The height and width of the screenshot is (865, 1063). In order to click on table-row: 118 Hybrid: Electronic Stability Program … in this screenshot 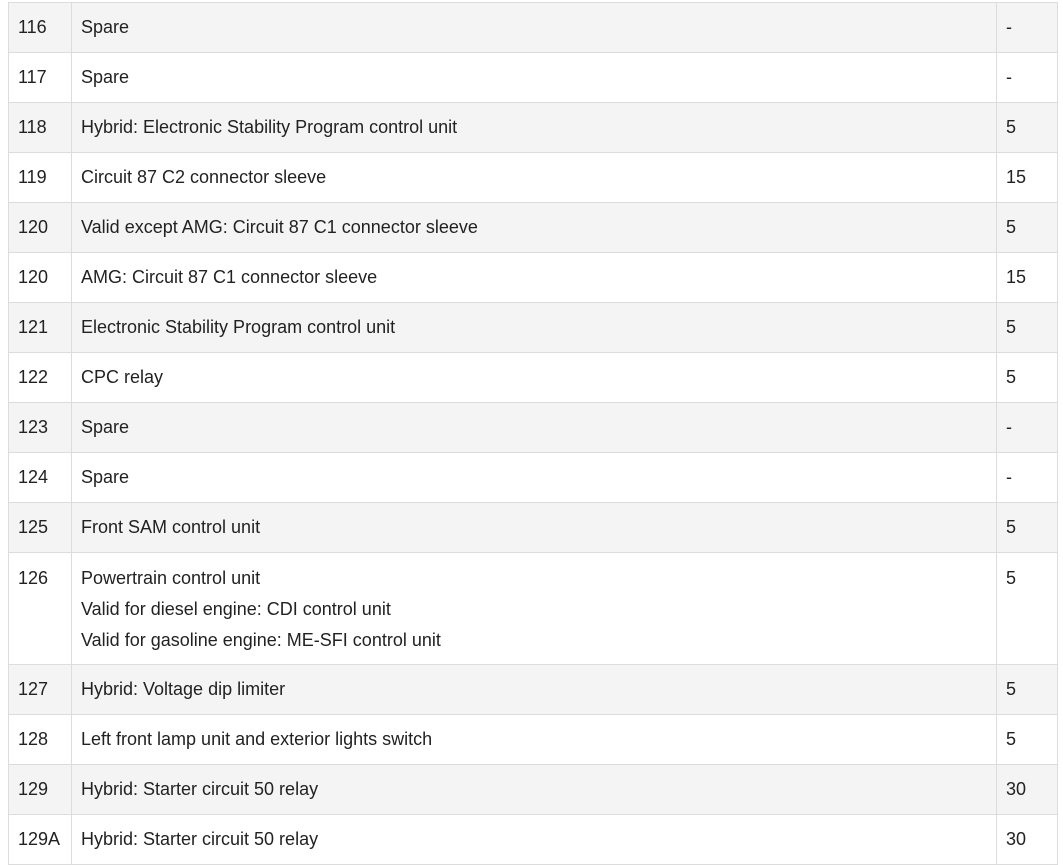, I will do `click(533, 127)`.